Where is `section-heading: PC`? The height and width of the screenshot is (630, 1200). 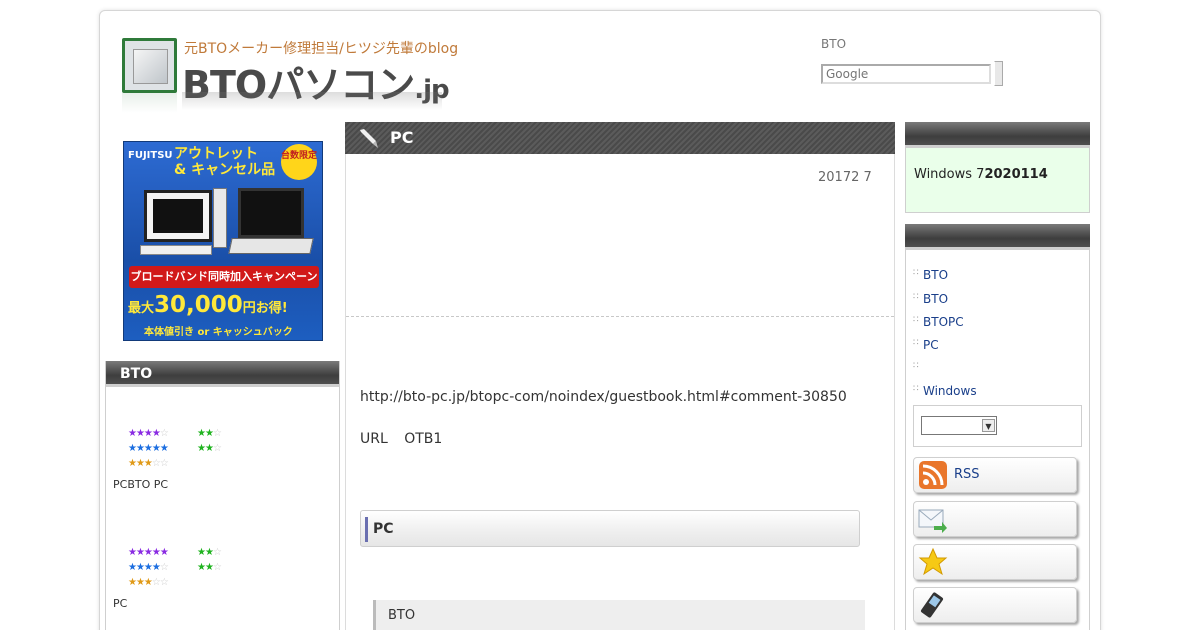 section-heading: PC is located at coordinates (610, 528).